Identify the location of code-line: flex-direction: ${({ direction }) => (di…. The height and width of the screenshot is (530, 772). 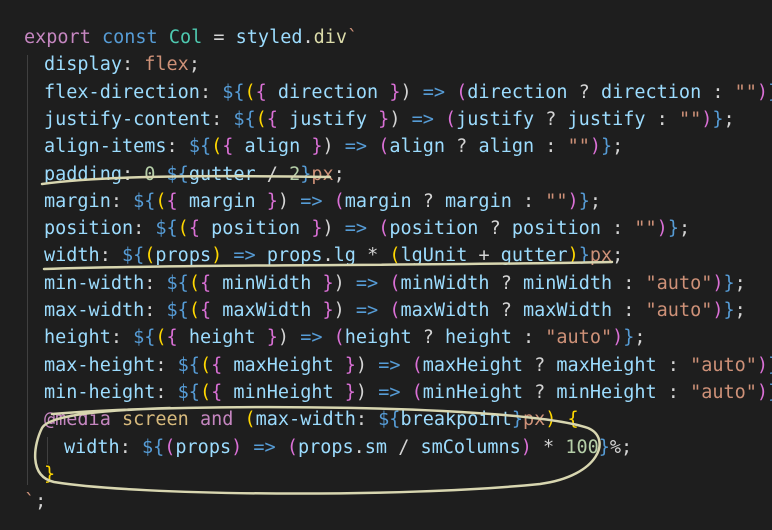
(386, 92).